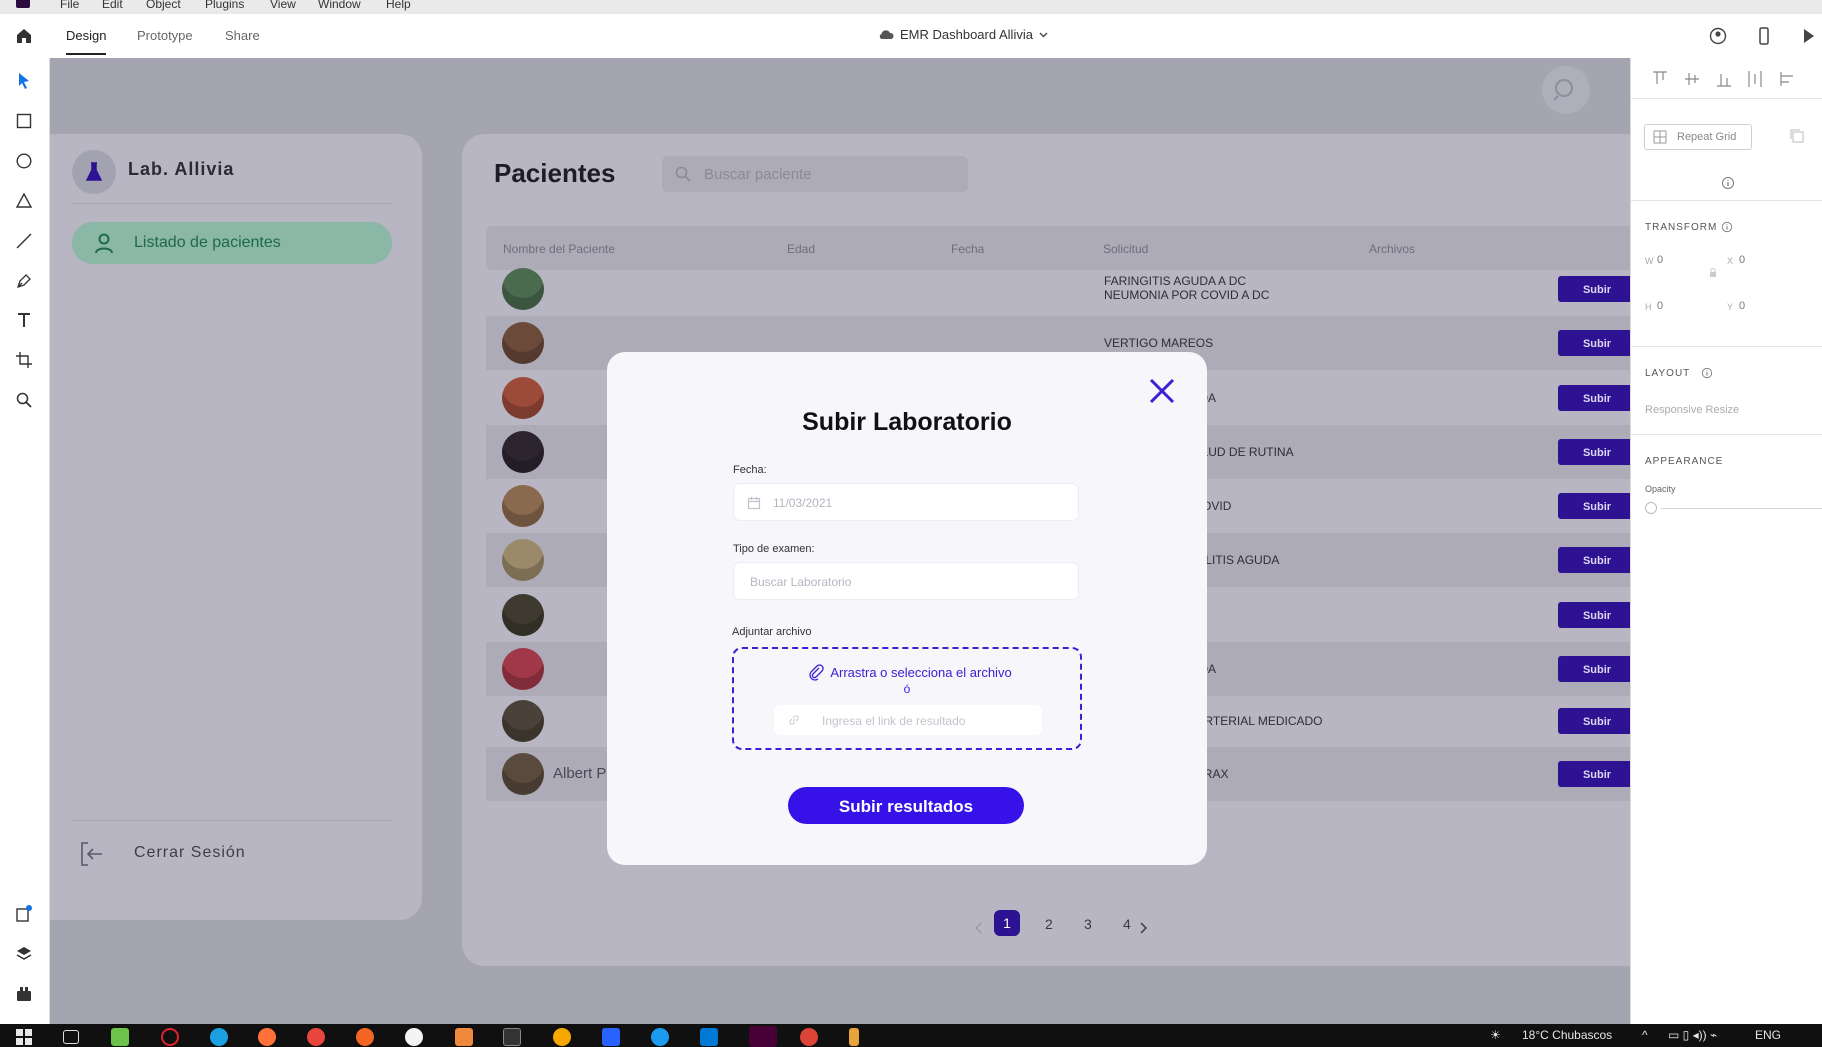  I want to click on chevron-left-icon, so click(979, 928).